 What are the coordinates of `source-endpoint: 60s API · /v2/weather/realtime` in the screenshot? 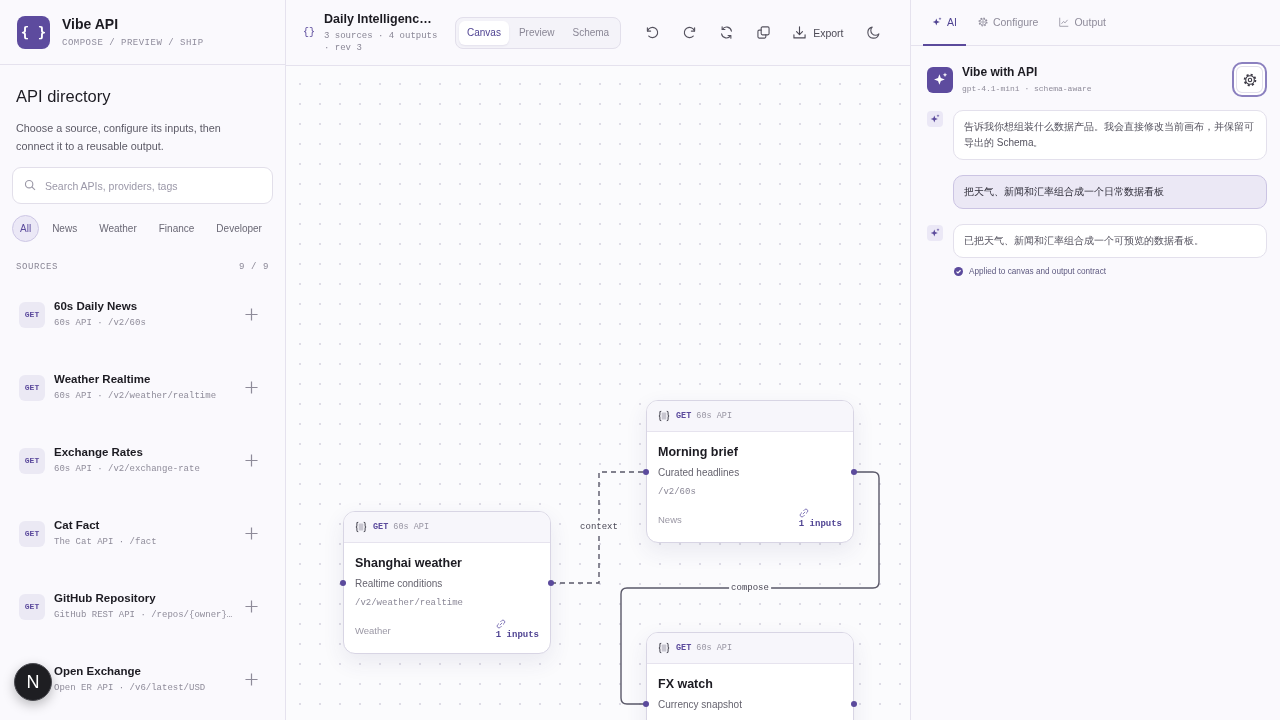 It's located at (136, 396).